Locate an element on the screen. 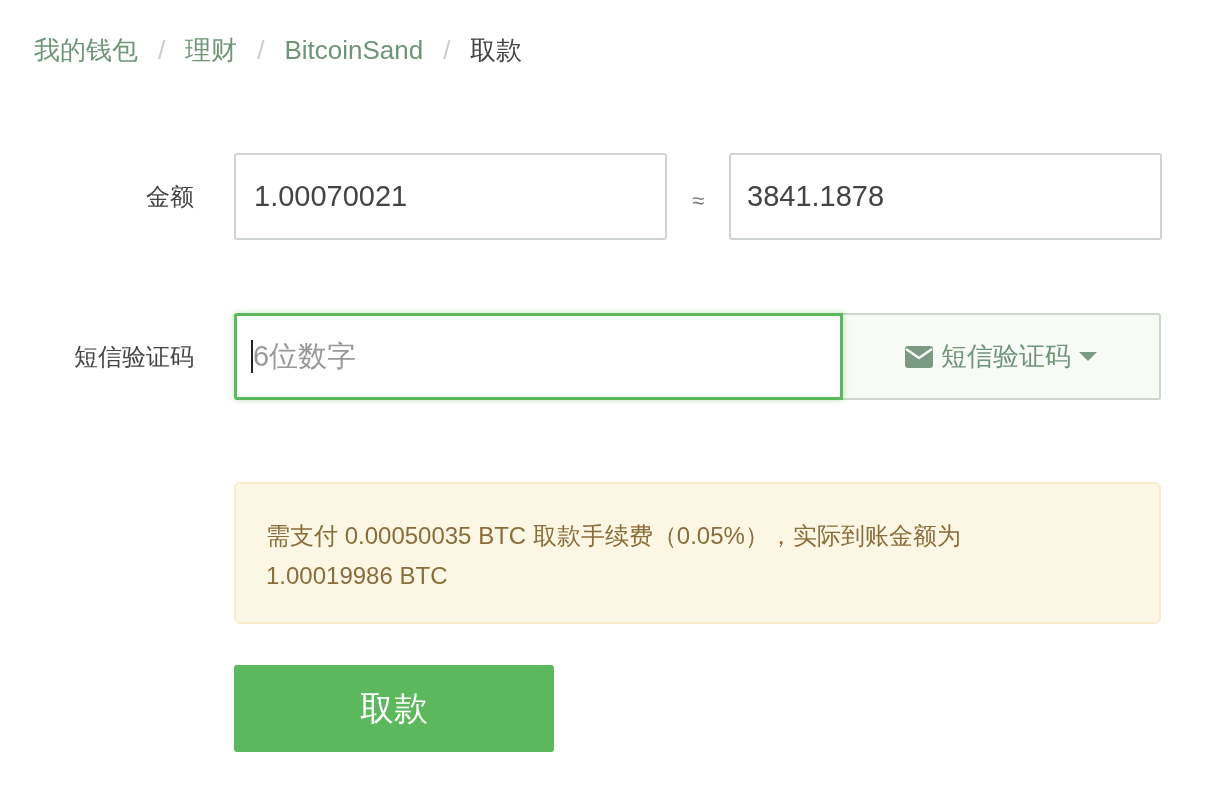 The image size is (1208, 794). breadcrumb-link: 我的钱包 is located at coordinates (86, 50).